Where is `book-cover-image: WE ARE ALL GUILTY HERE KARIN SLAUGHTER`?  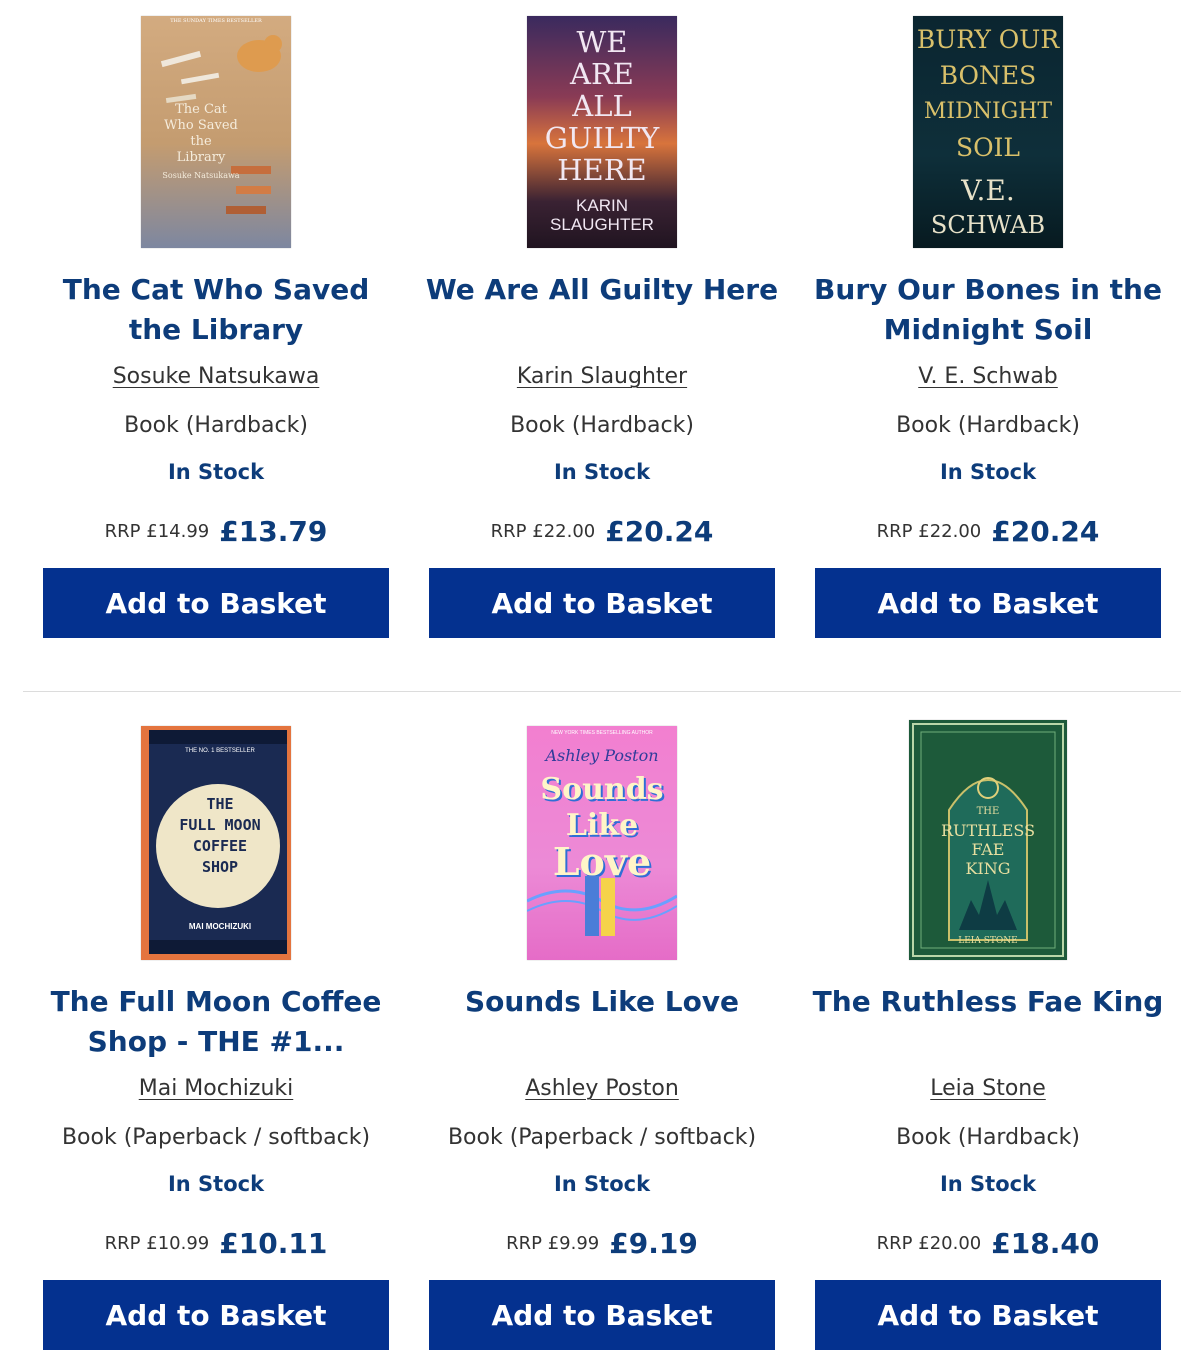
book-cover-image: WE ARE ALL GUILTY HERE KARIN SLAUGHTER is located at coordinates (602, 132).